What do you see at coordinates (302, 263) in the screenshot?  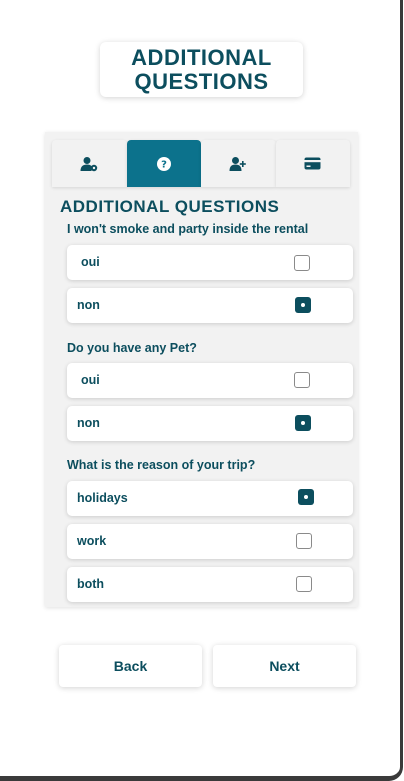 I see `checkbox-smoke-oui` at bounding box center [302, 263].